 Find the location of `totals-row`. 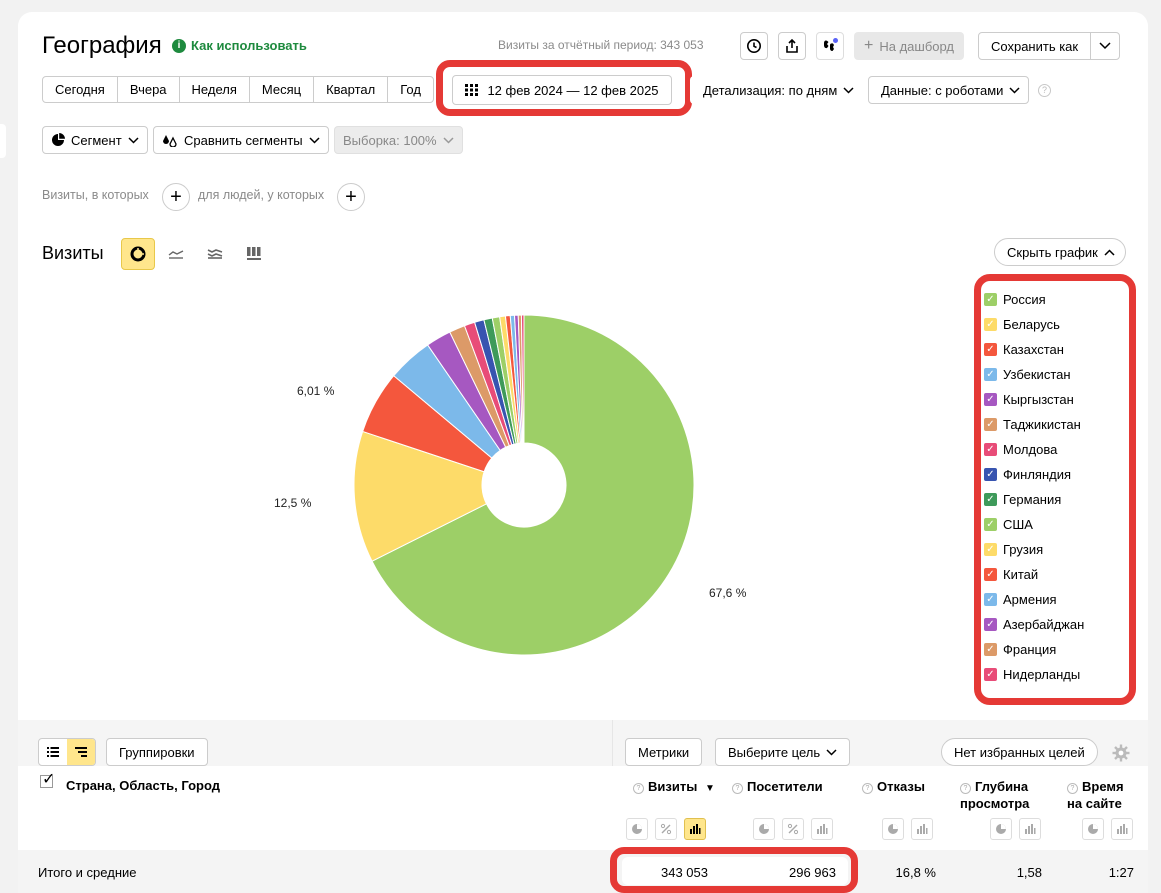

totals-row is located at coordinates (583, 871).